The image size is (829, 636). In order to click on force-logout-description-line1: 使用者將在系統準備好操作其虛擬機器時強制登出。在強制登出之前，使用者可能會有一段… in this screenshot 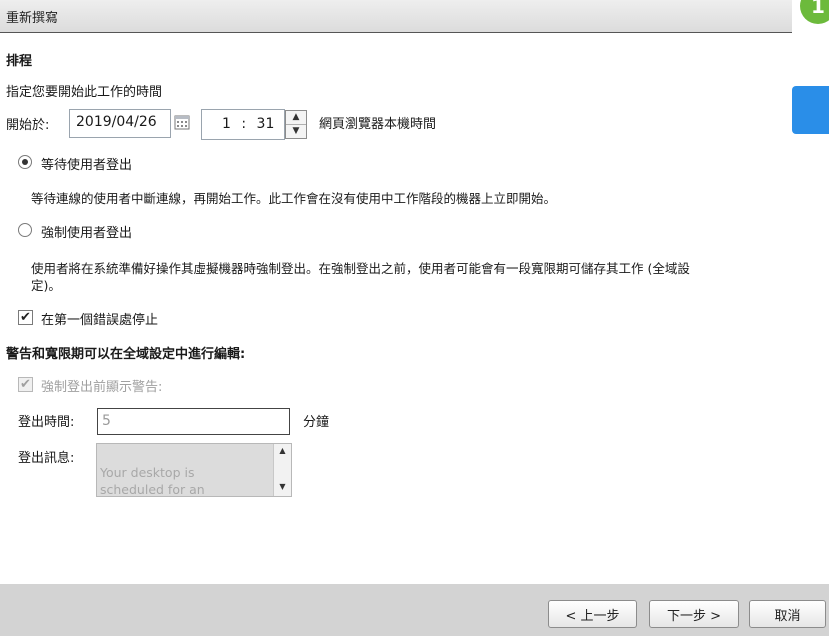, I will do `click(360, 268)`.